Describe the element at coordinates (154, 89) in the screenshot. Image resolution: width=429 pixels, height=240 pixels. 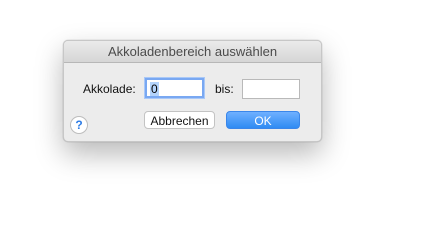
I see `akkolade-from-value: 0` at that location.